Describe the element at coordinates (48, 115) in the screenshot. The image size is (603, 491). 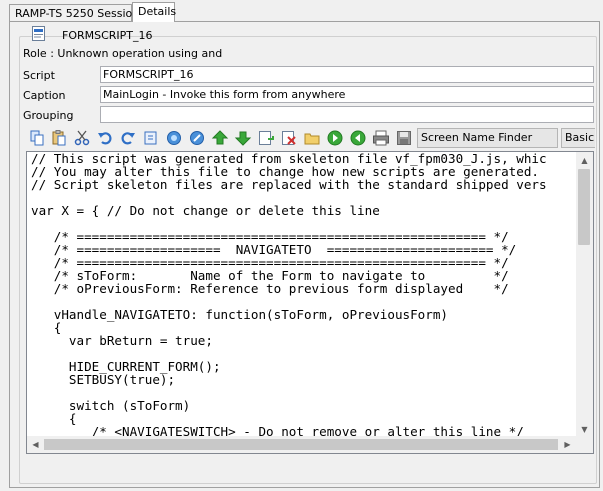
I see `grouping-label: Grouping` at that location.